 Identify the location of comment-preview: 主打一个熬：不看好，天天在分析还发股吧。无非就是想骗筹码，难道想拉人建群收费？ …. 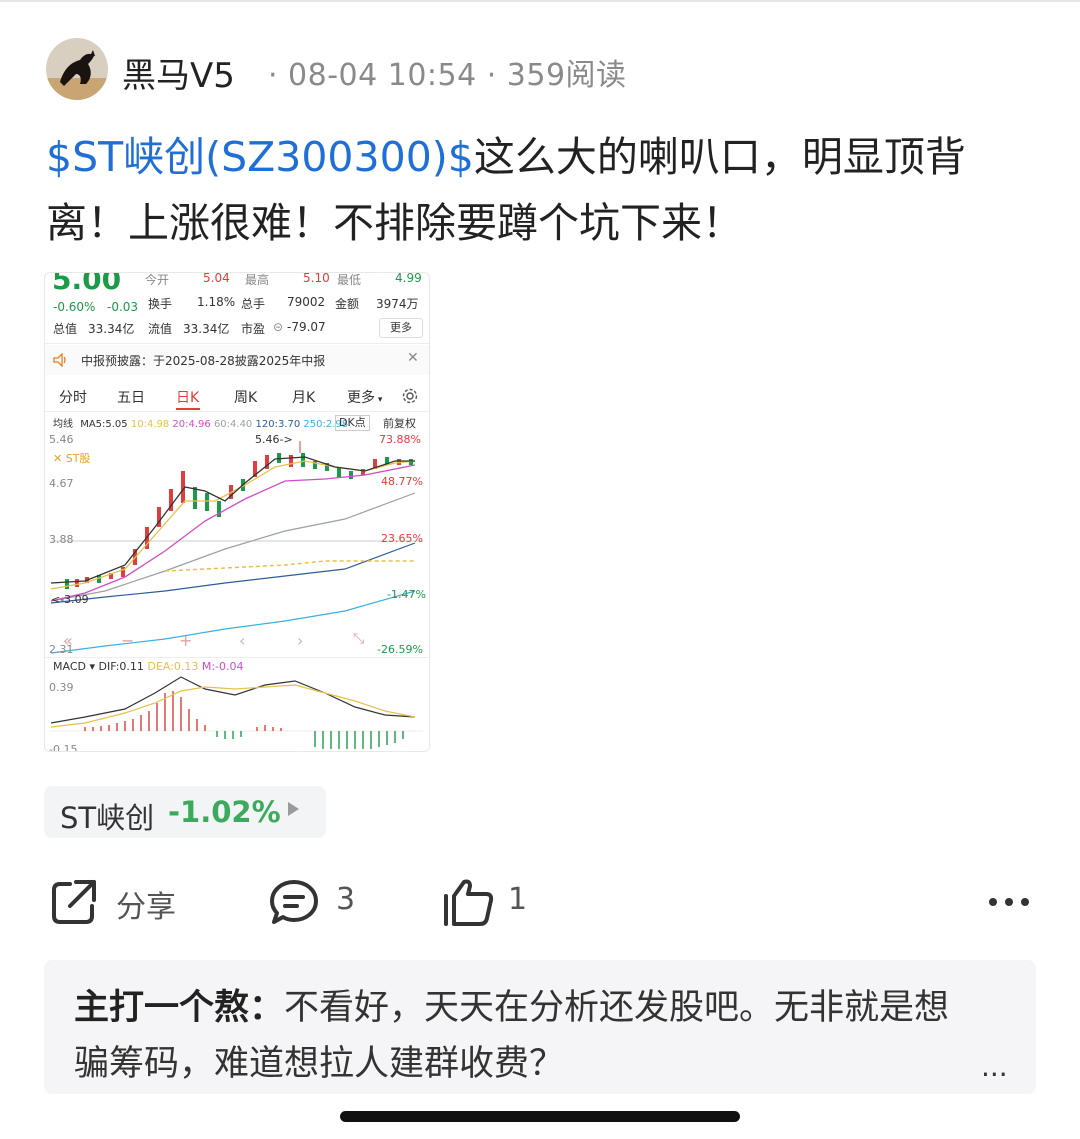
(540, 1027).